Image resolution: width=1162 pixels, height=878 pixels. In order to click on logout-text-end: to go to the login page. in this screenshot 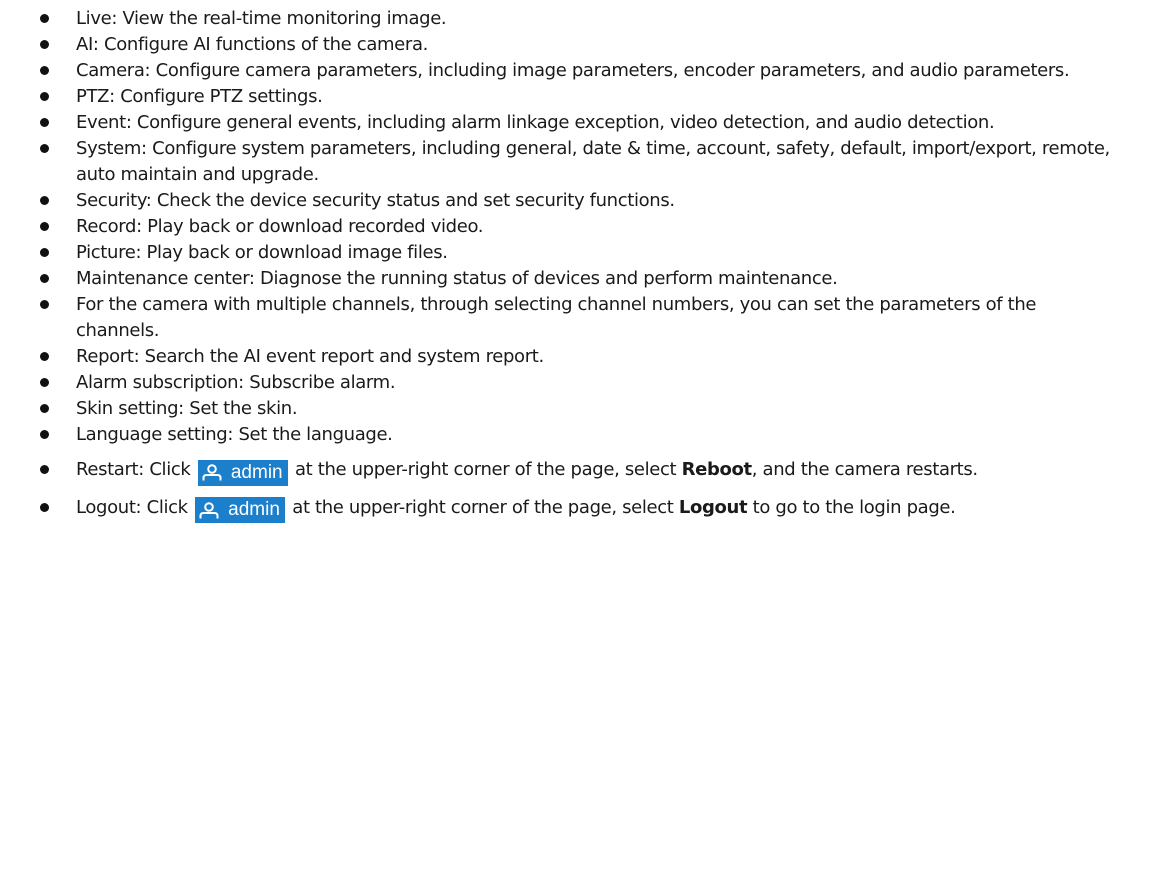, I will do `click(851, 507)`.